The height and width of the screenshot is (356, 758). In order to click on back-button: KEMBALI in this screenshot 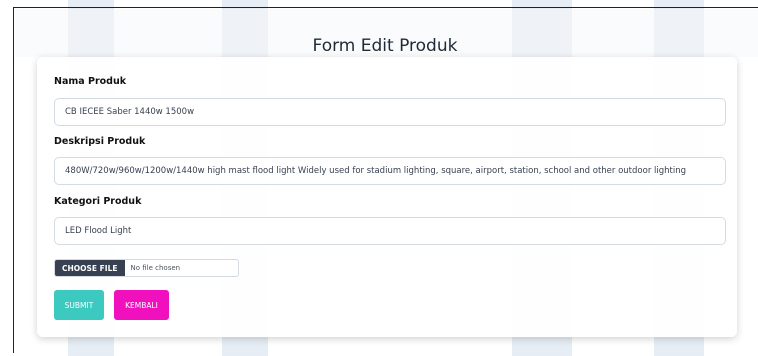, I will do `click(141, 305)`.